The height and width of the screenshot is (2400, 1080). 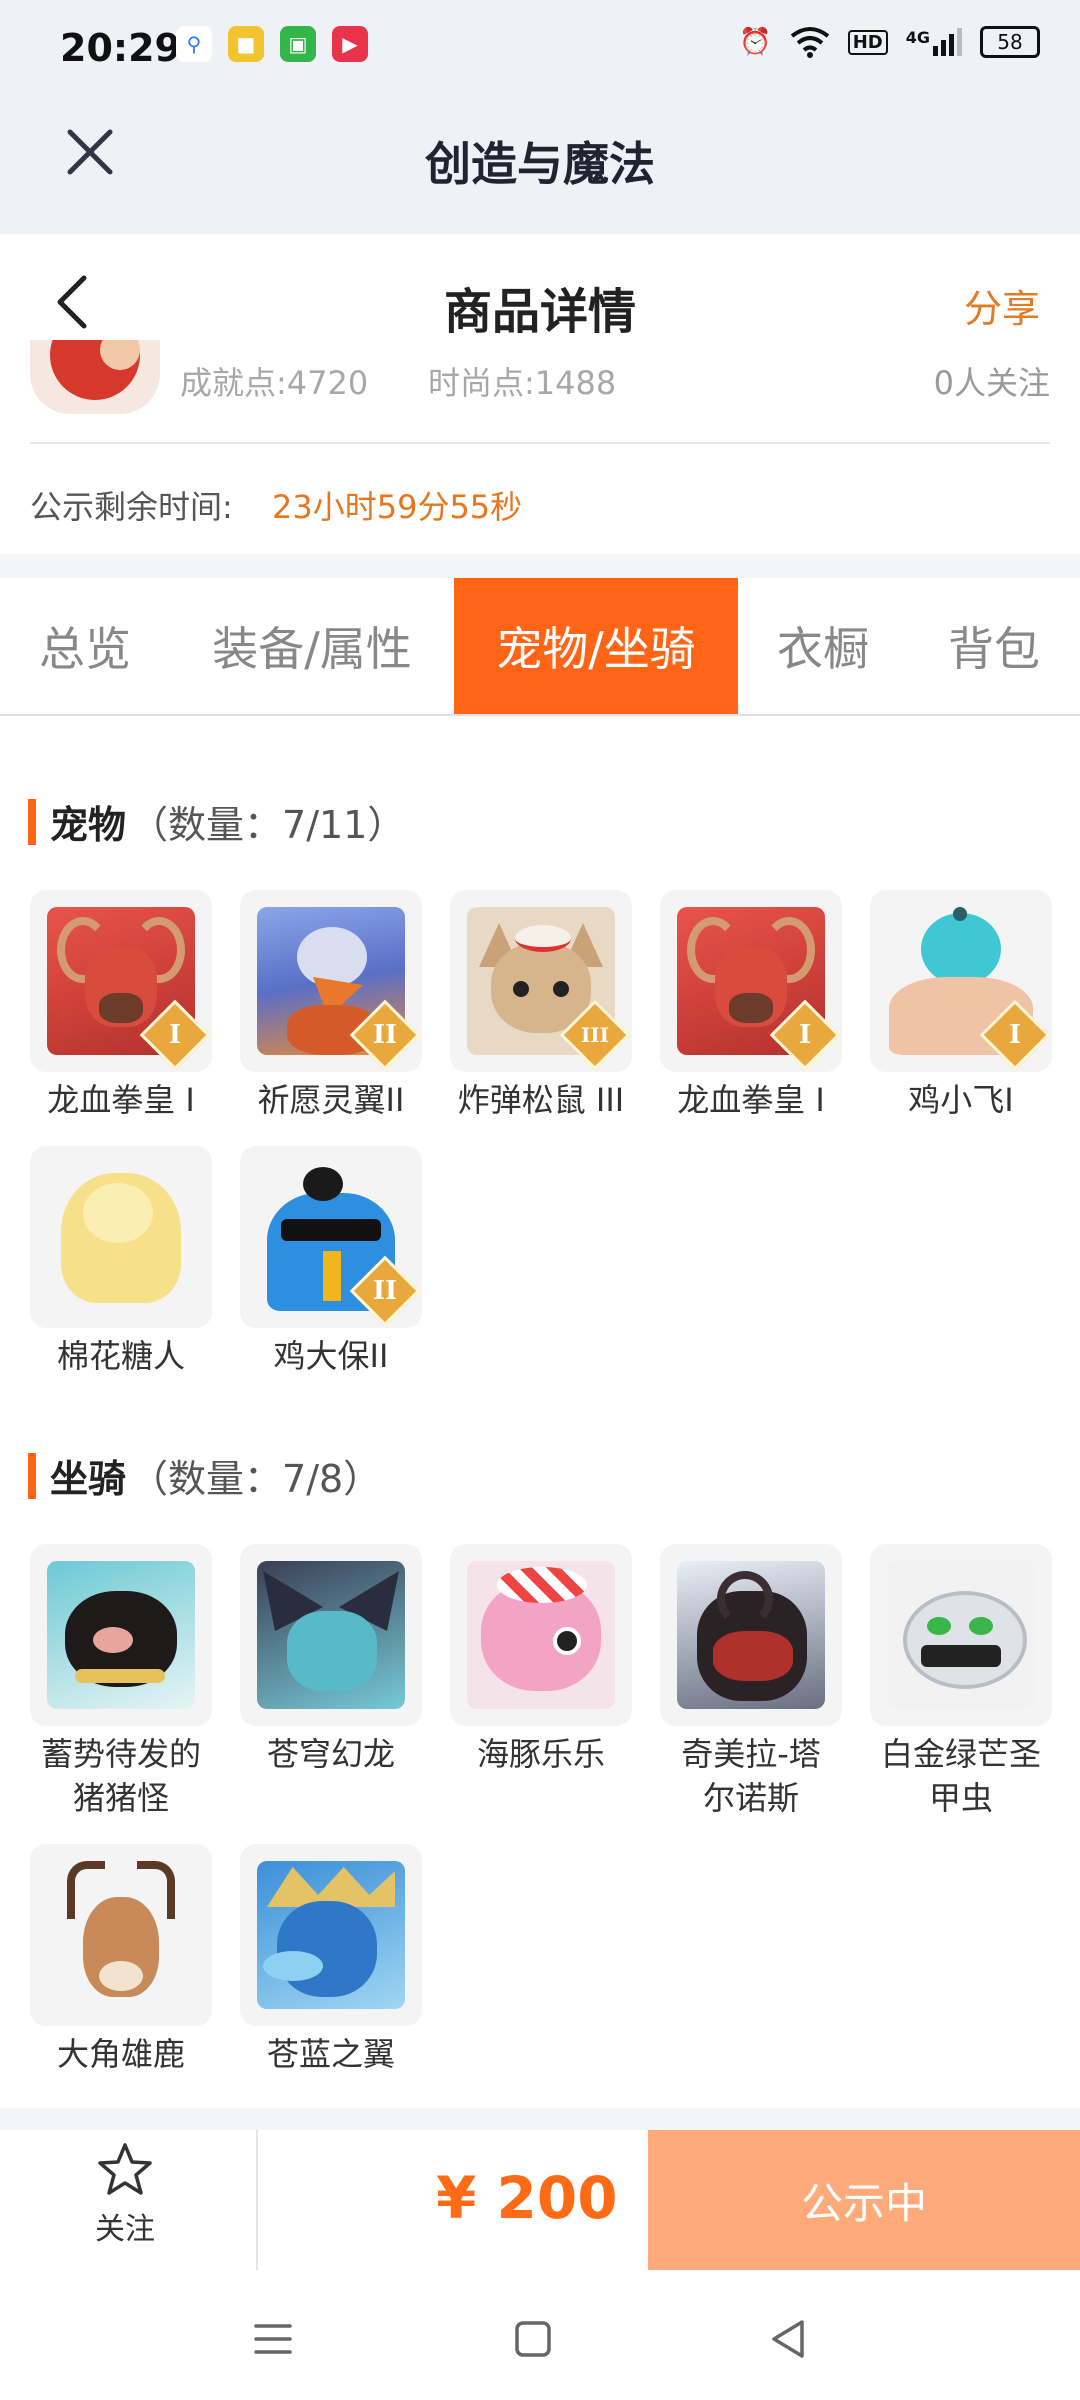 What do you see at coordinates (85, 646) in the screenshot?
I see `tab-overview: 总览` at bounding box center [85, 646].